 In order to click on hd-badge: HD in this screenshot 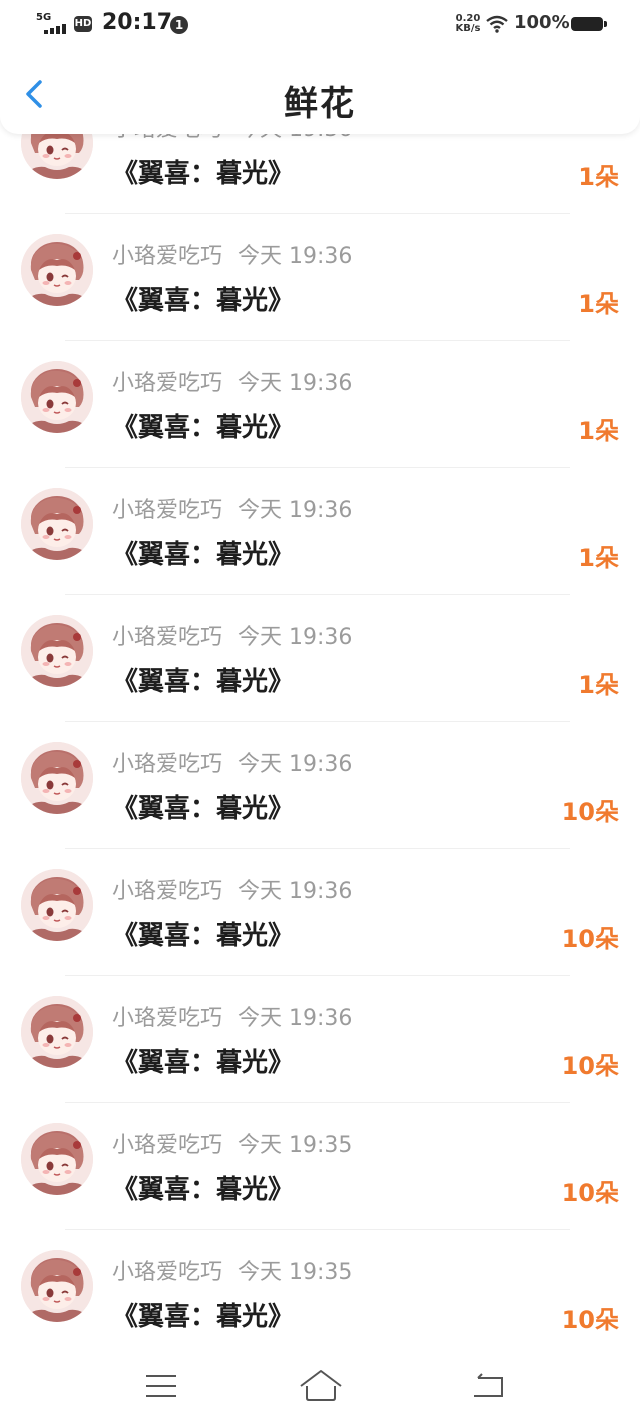, I will do `click(83, 24)`.